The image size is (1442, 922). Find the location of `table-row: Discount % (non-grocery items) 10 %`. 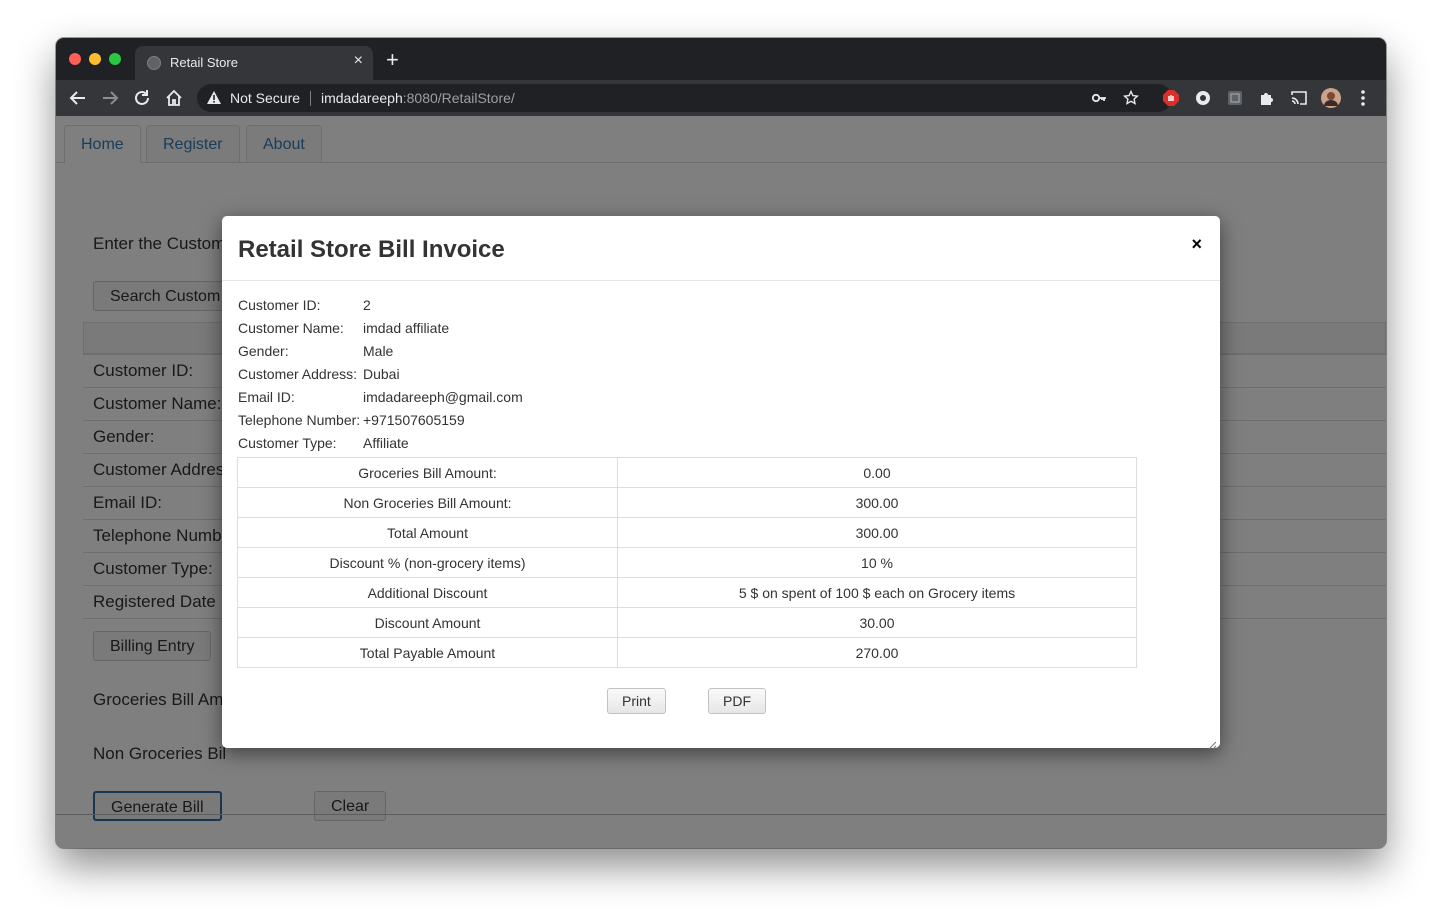

table-row: Discount % (non-grocery items) 10 % is located at coordinates (687, 562).